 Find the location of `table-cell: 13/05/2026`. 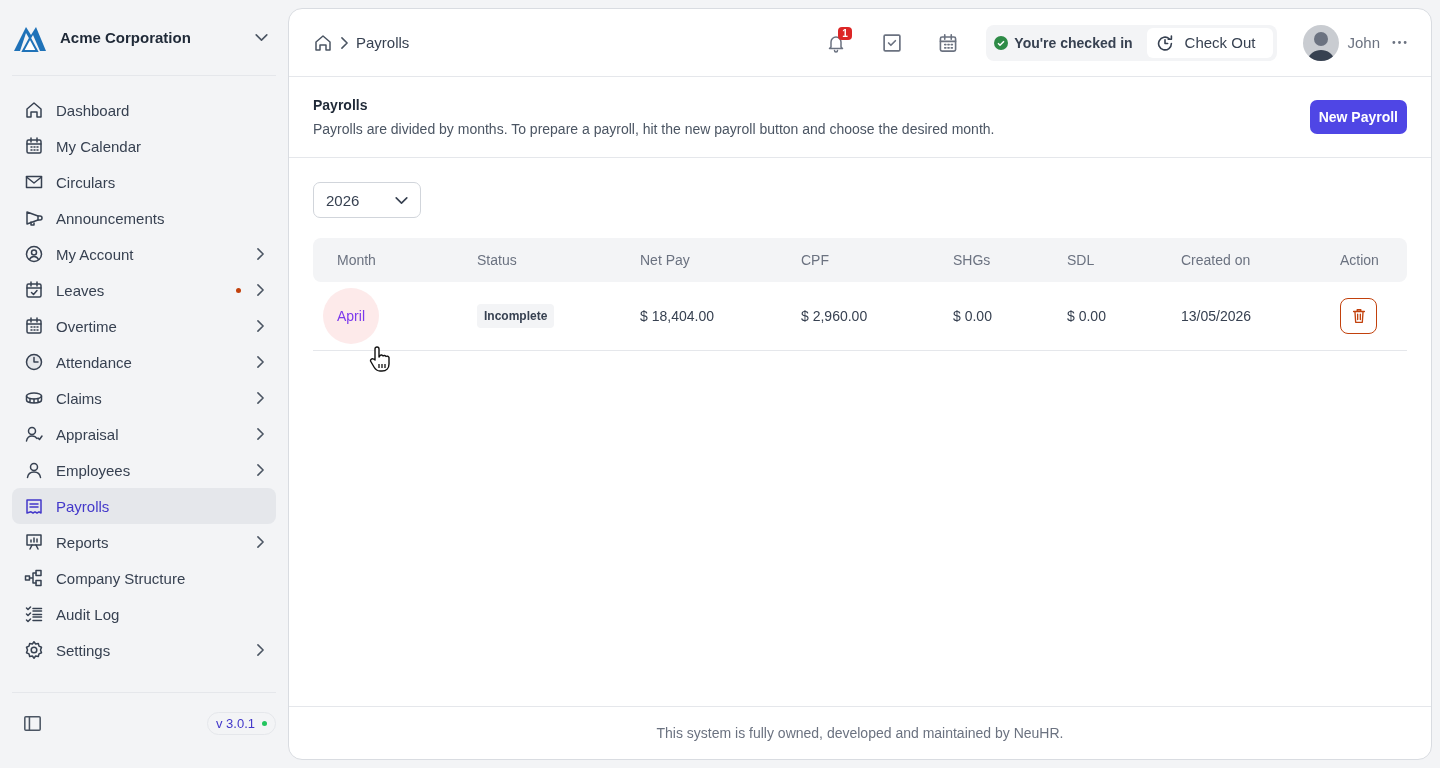

table-cell: 13/05/2026 is located at coordinates (1216, 316).